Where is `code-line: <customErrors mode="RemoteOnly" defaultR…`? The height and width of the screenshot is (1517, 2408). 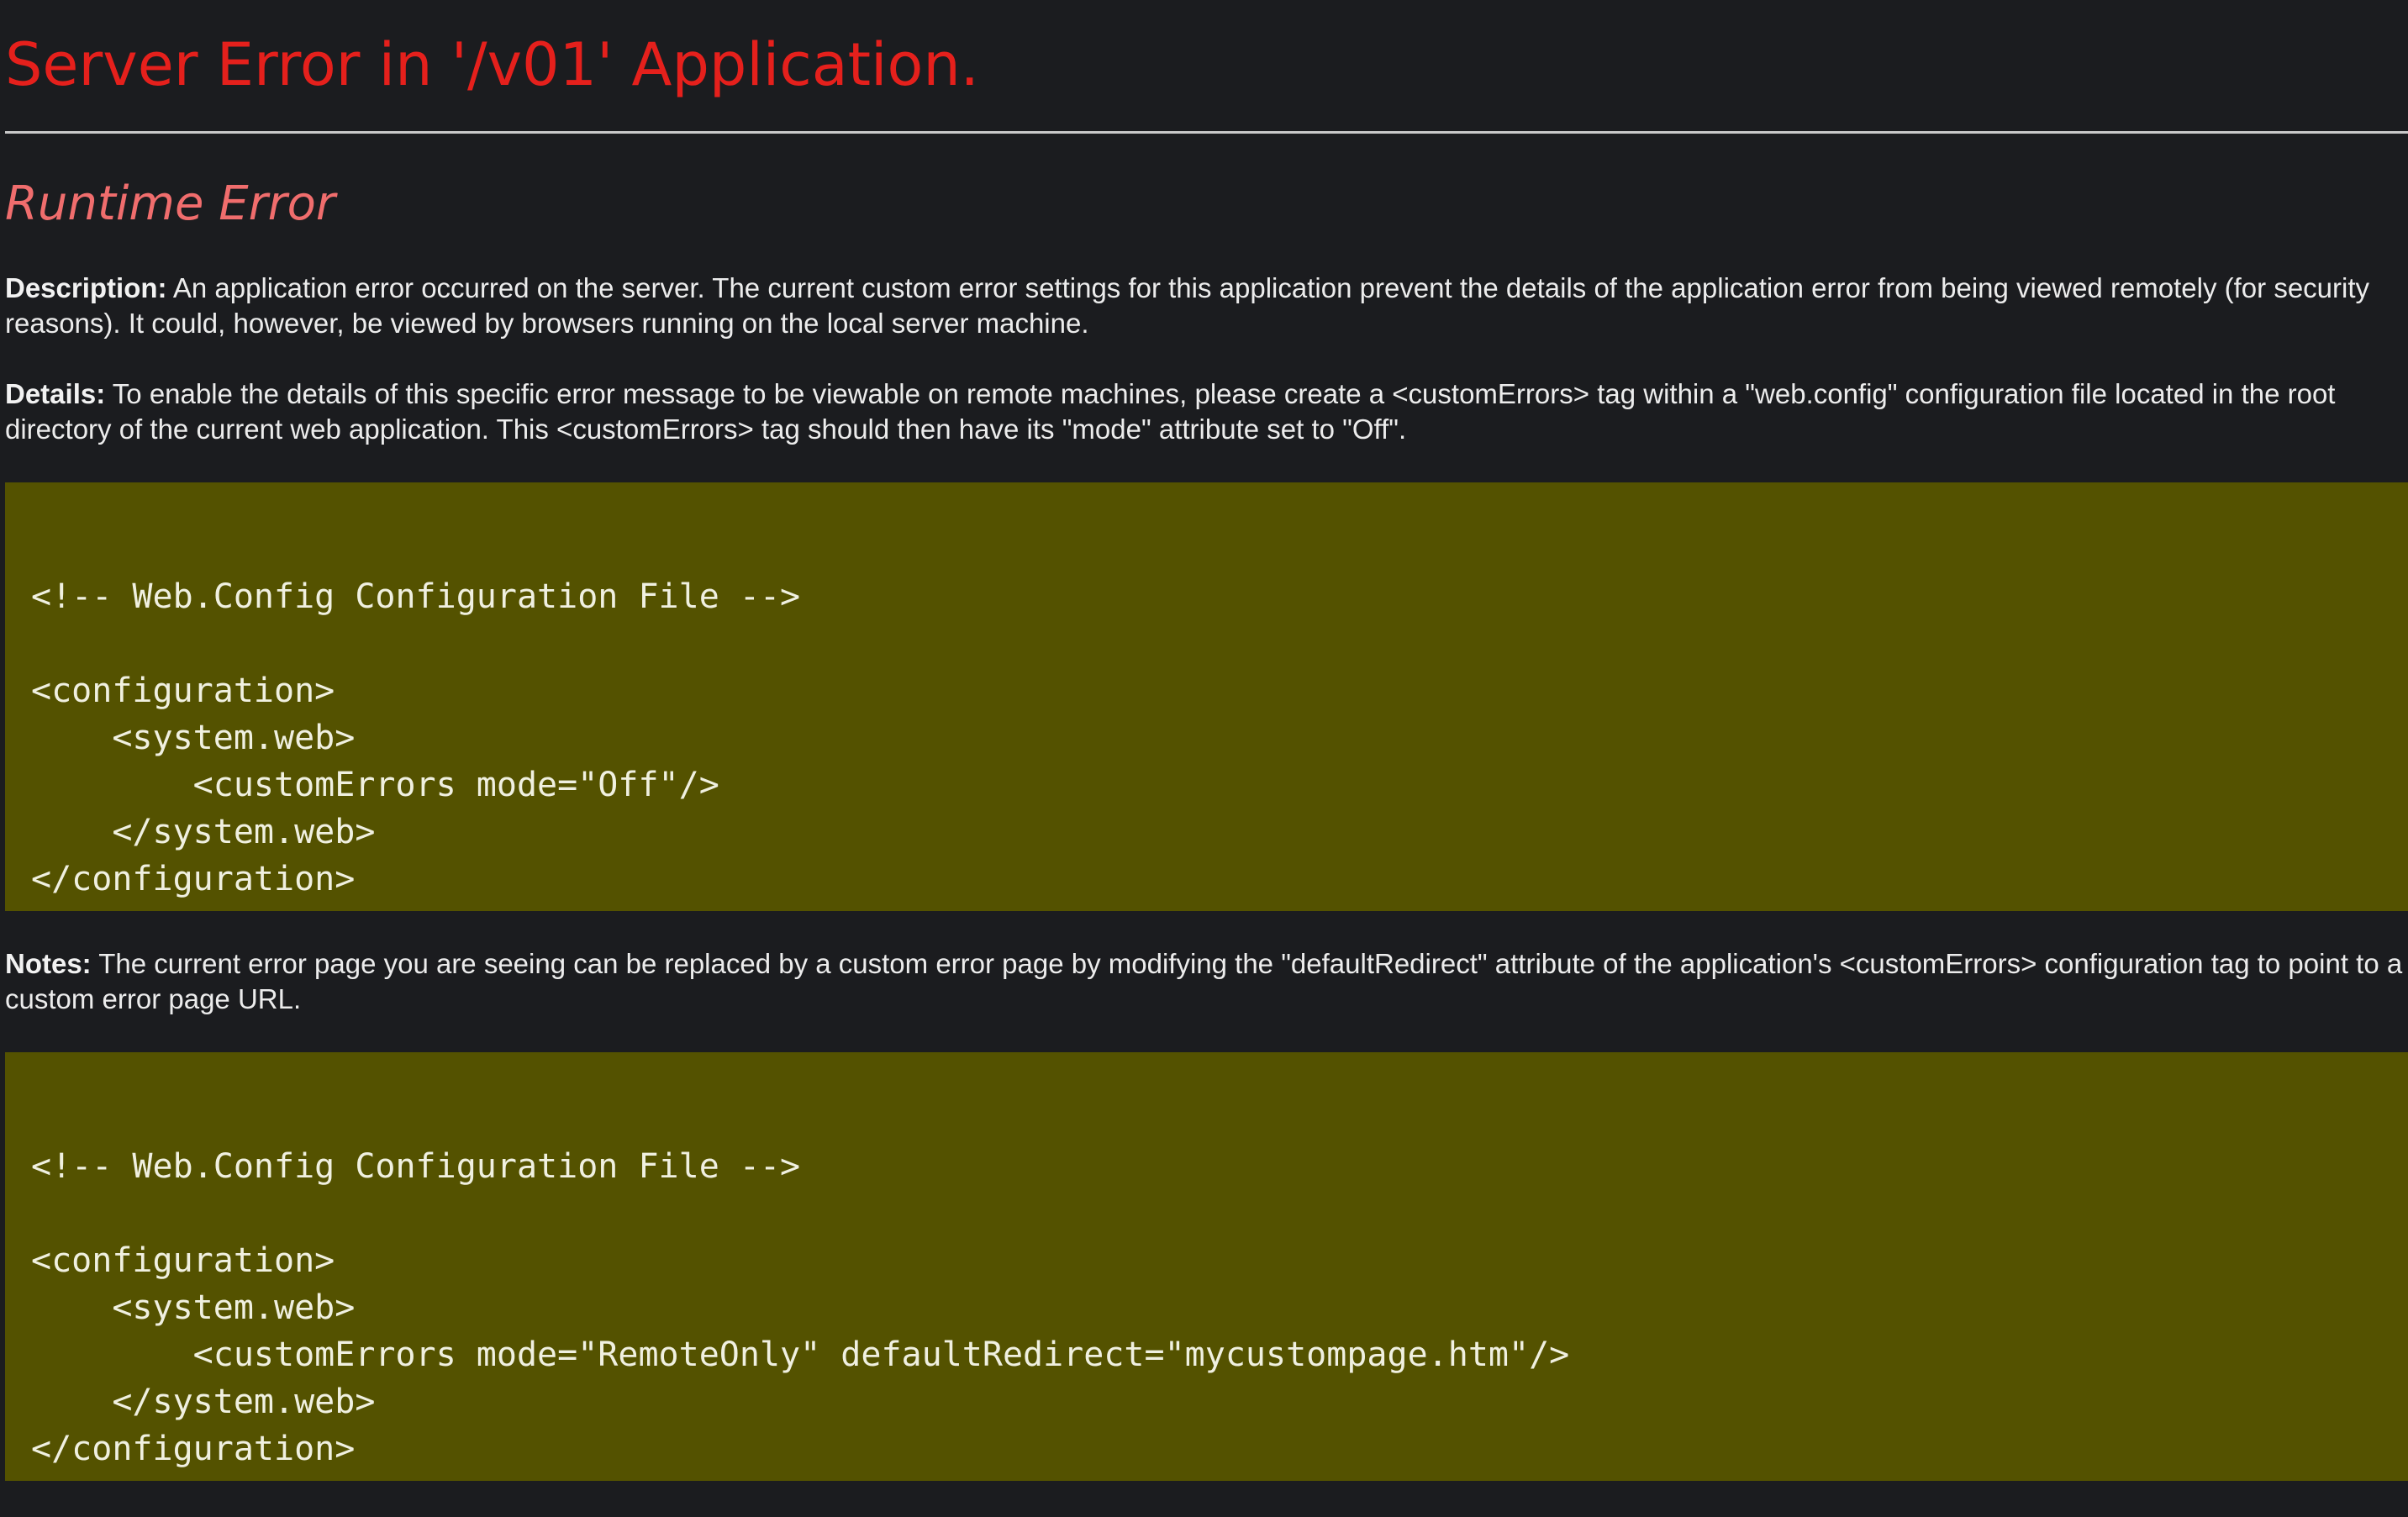 code-line: <customErrors mode="RemoteOnly" defaultR… is located at coordinates (800, 1355).